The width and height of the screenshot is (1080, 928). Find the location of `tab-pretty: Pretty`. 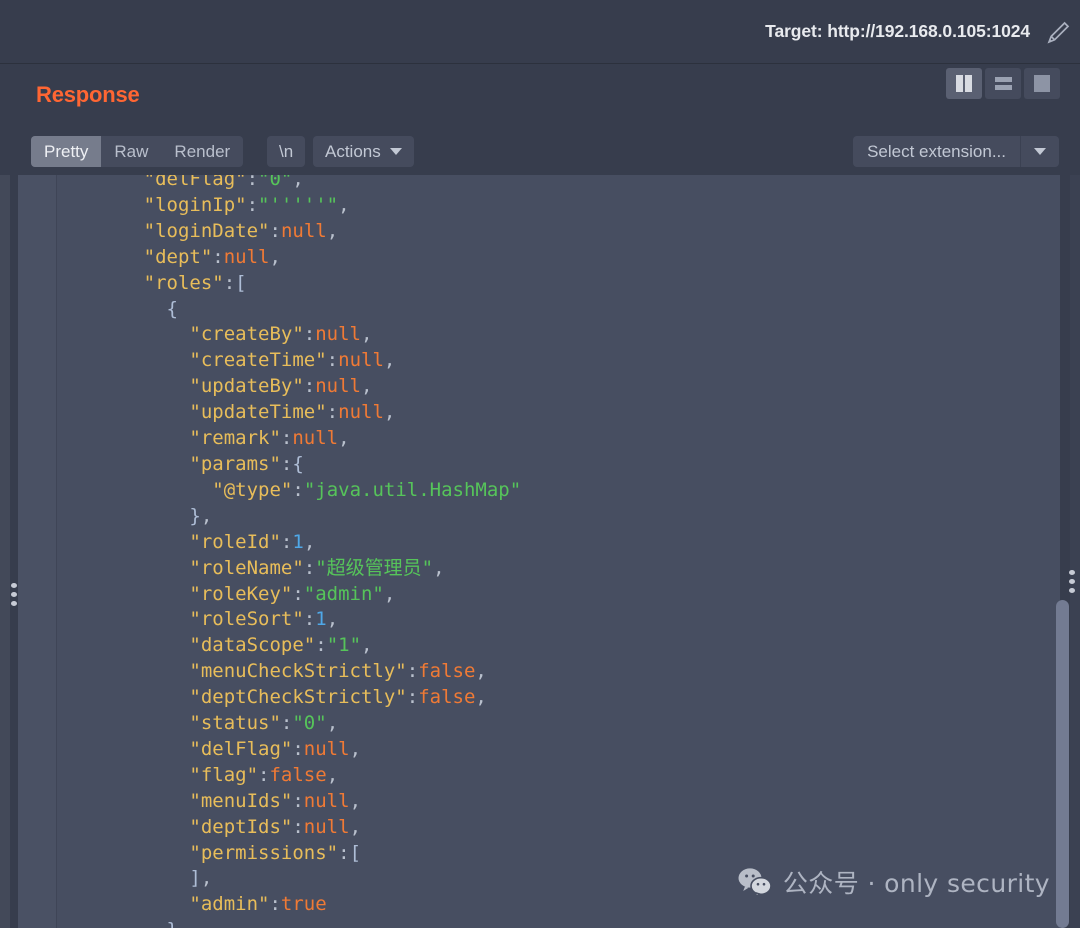

tab-pretty: Pretty is located at coordinates (66, 151).